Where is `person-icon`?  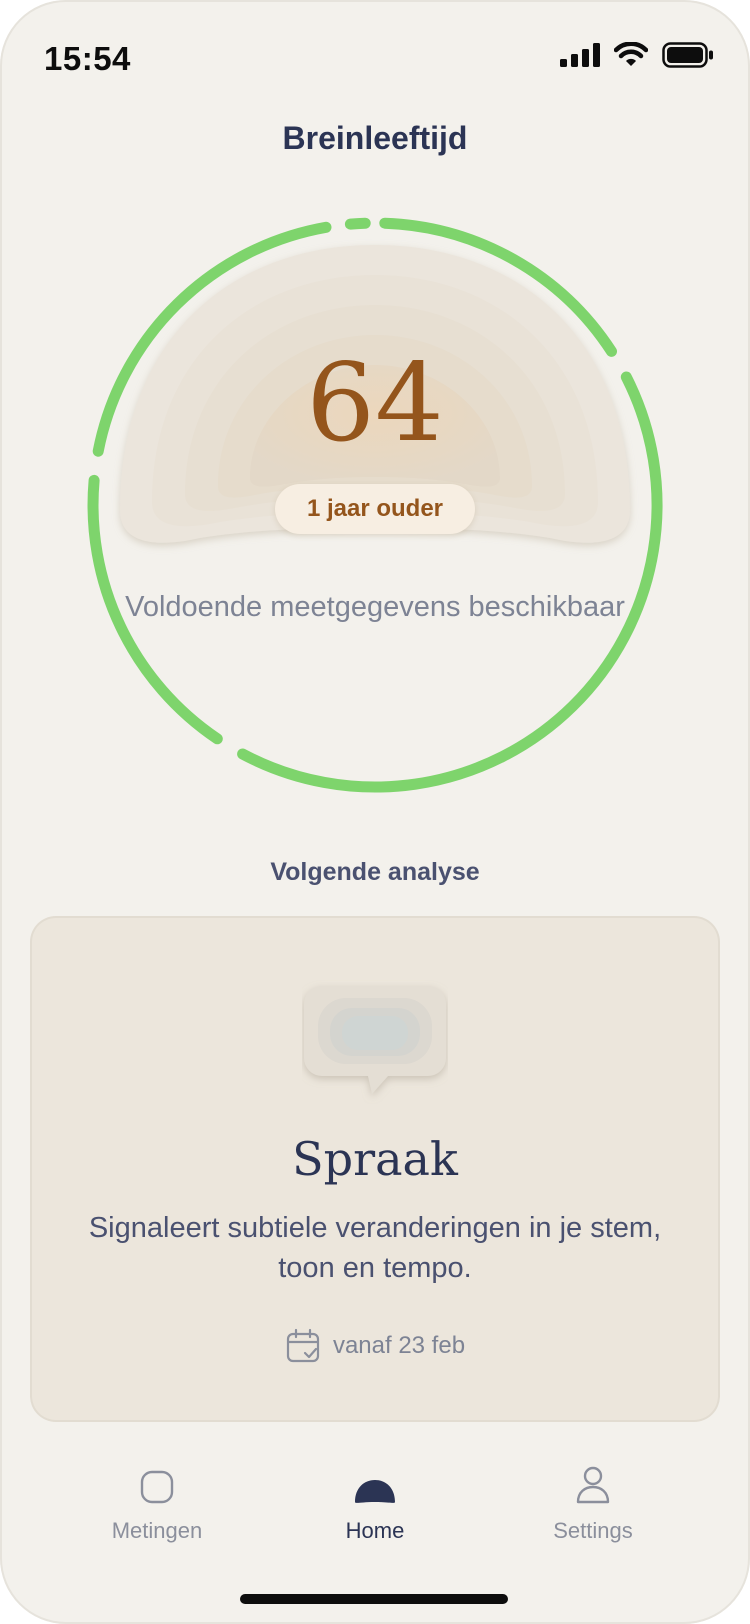 person-icon is located at coordinates (593, 1485).